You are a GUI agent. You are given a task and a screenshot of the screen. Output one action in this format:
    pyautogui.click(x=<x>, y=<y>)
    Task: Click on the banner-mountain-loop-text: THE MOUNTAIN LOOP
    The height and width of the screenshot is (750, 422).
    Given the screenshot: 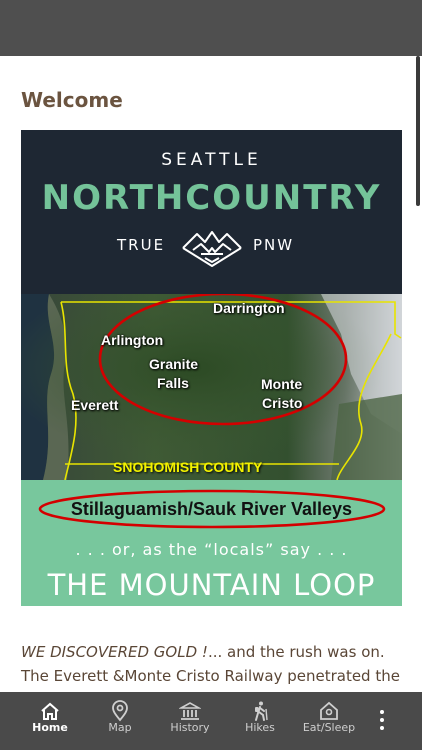 What is the action you would take?
    pyautogui.click(x=211, y=585)
    